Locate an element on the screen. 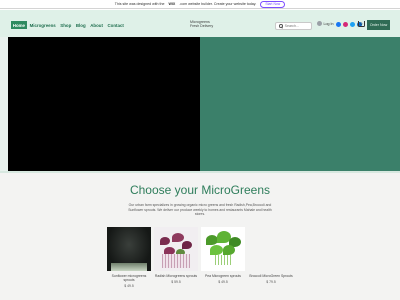 The width and height of the screenshot is (400, 300). nav-item-about: About is located at coordinates (96, 25).